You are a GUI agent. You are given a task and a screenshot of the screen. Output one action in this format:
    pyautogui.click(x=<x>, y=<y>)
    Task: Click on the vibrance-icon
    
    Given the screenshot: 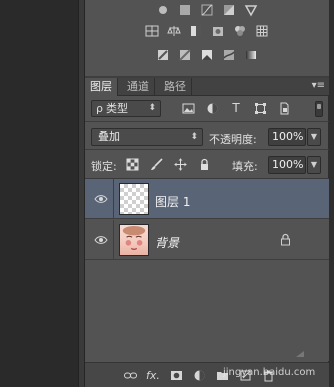 What is the action you would take?
    pyautogui.click(x=251, y=10)
    